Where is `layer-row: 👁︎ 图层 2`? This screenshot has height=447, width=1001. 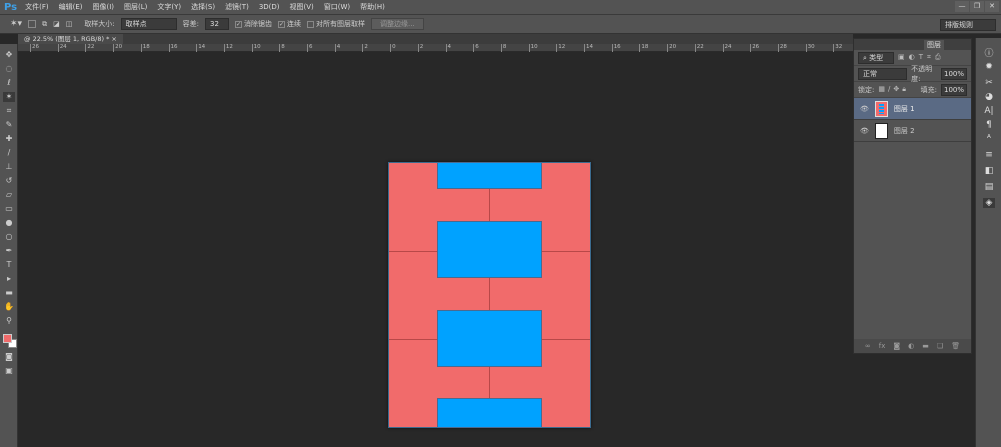
layer-row: 👁︎ 图层 2 is located at coordinates (912, 131).